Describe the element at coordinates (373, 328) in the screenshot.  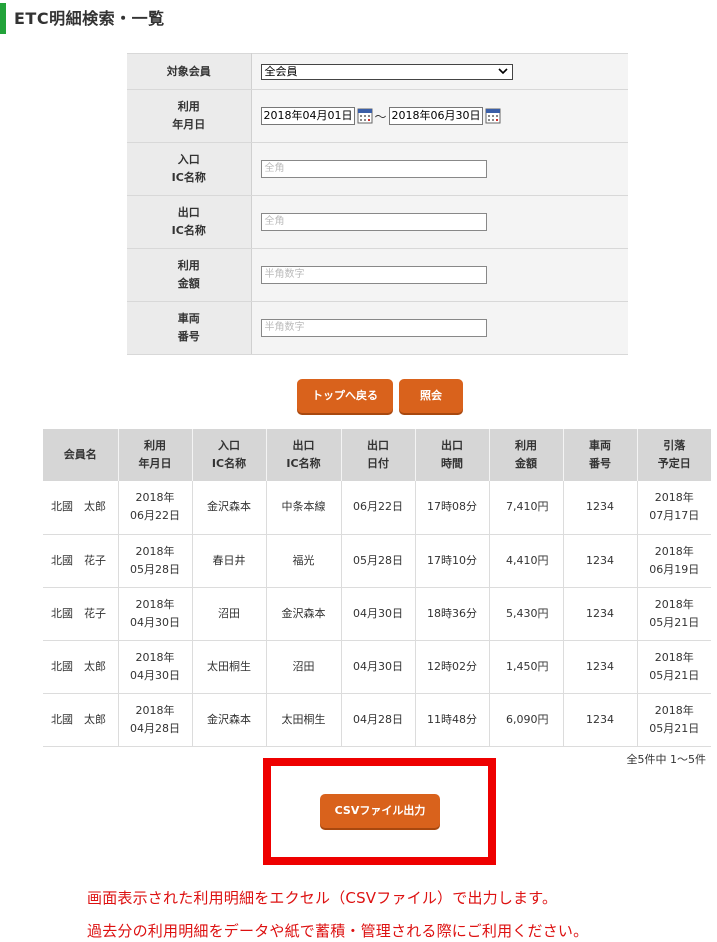
I see `vehicle-input: 半角数字` at that location.